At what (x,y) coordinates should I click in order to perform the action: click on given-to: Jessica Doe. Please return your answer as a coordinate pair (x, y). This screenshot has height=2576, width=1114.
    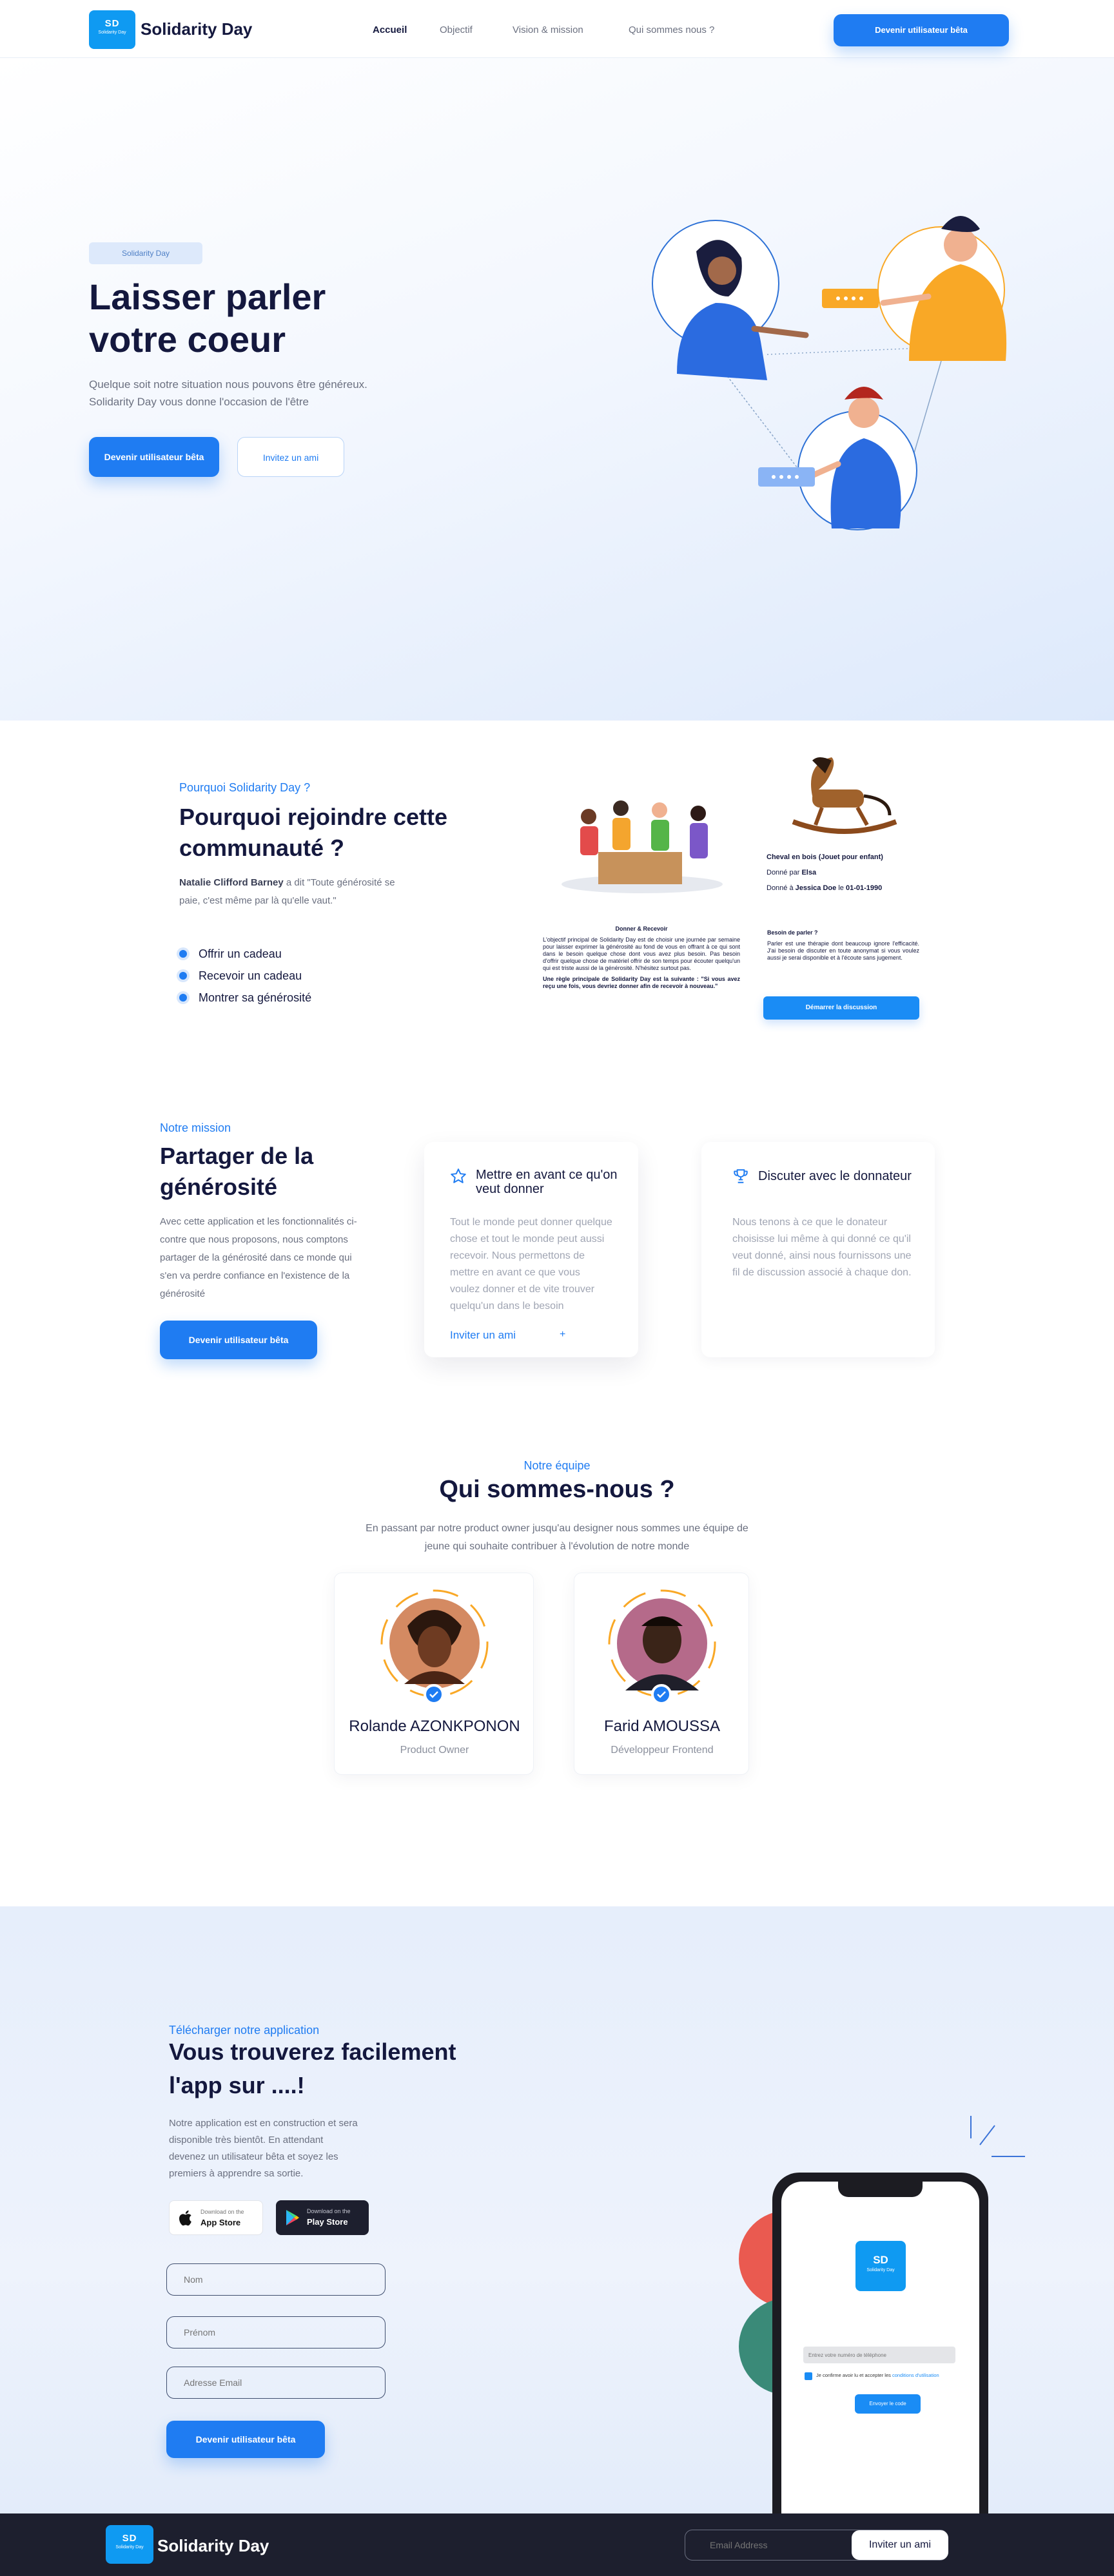
    Looking at the image, I should click on (816, 888).